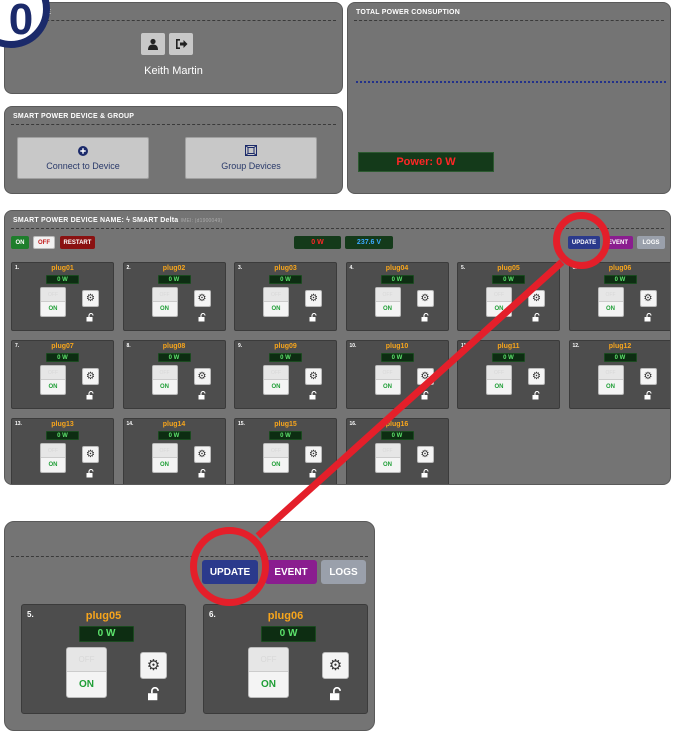 This screenshot has height=731, width=673. I want to click on all-on-button: ON, so click(20, 242).